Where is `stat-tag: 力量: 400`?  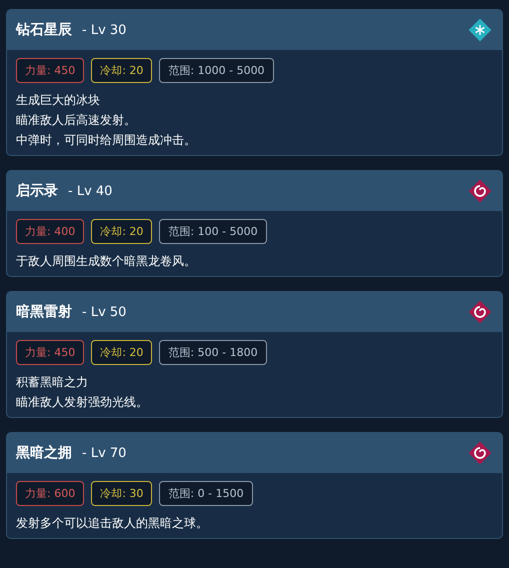 stat-tag: 力量: 400 is located at coordinates (50, 231).